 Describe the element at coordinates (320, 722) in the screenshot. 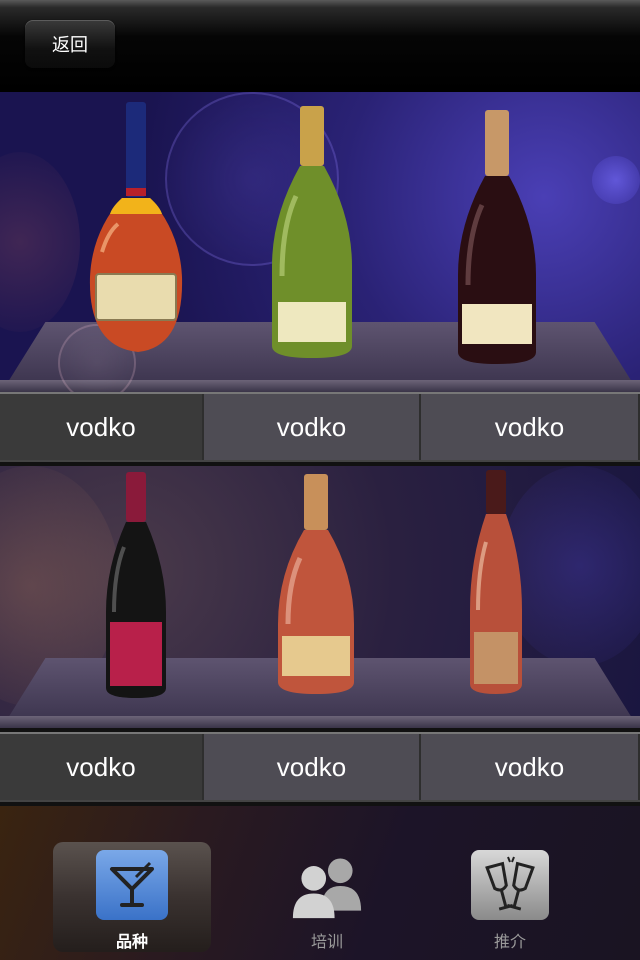

I see `shelf-edge` at that location.